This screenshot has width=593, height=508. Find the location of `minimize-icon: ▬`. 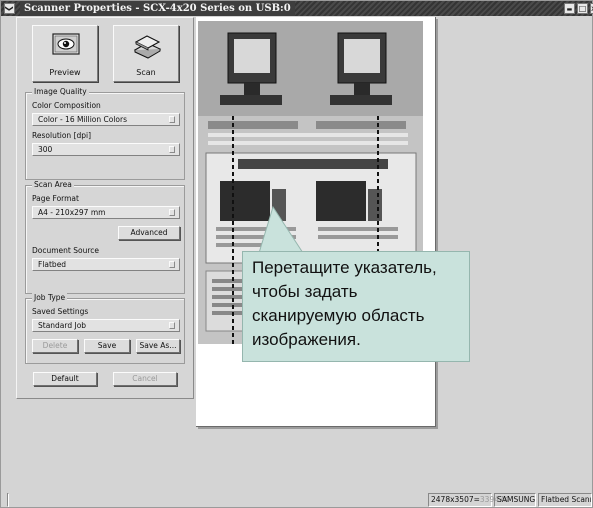

minimize-icon: ▬ is located at coordinates (569, 9).